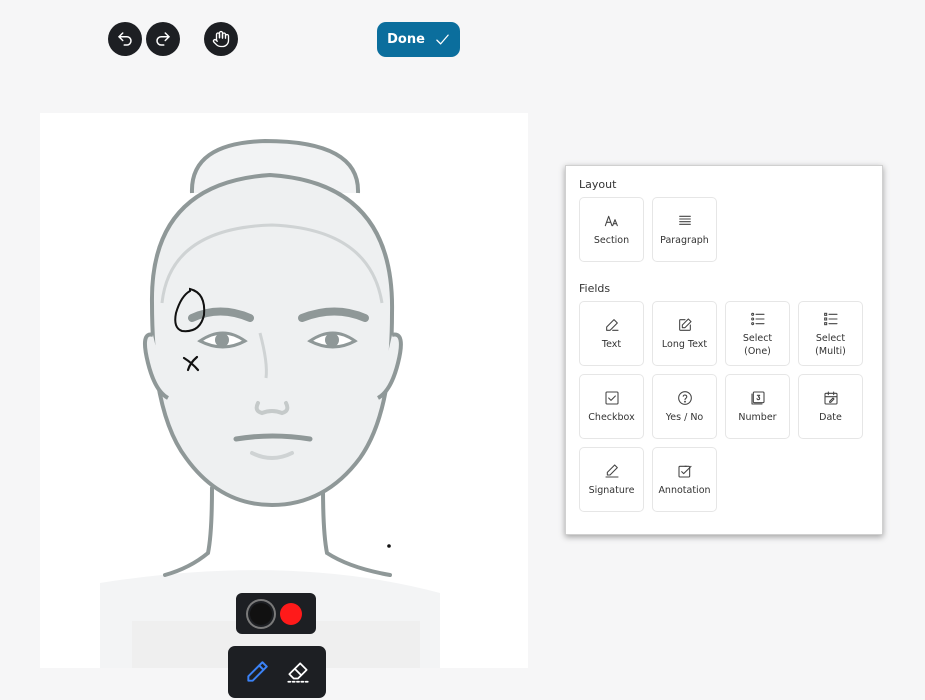 The height and width of the screenshot is (700, 925). I want to click on pencil-icon, so click(257, 671).